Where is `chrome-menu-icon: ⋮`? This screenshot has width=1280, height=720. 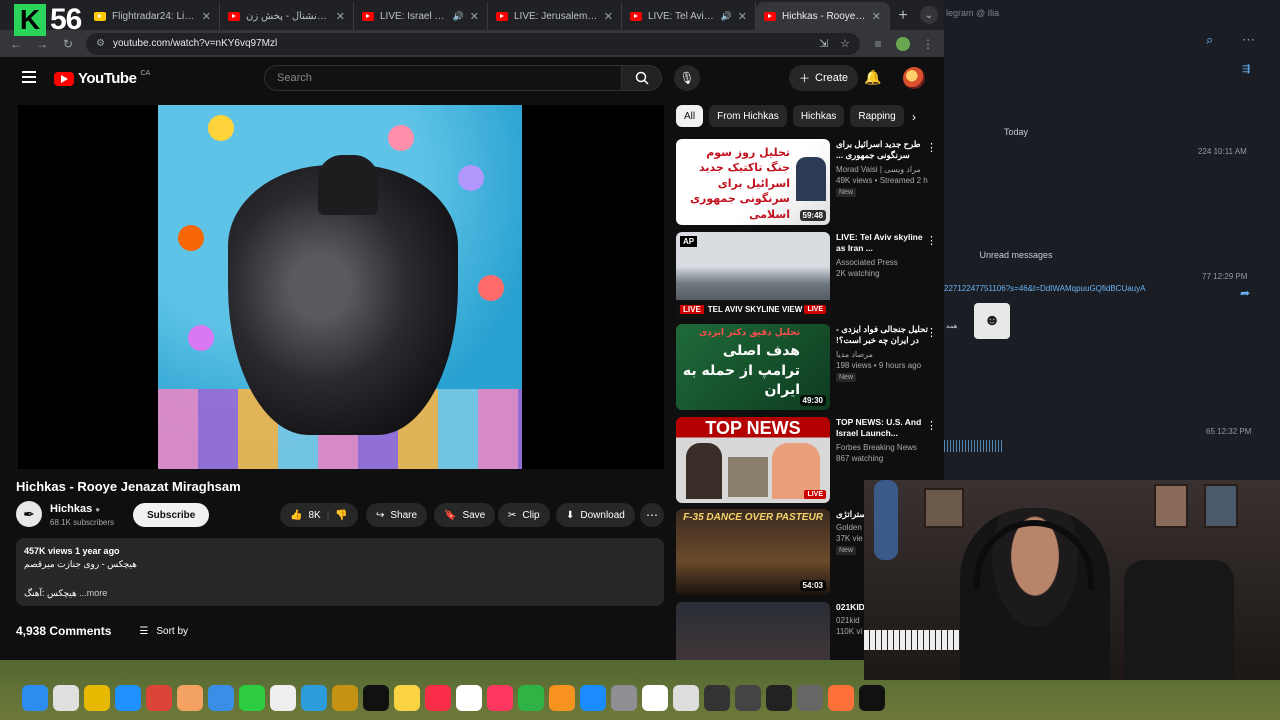 chrome-menu-icon: ⋮ is located at coordinates (928, 44).